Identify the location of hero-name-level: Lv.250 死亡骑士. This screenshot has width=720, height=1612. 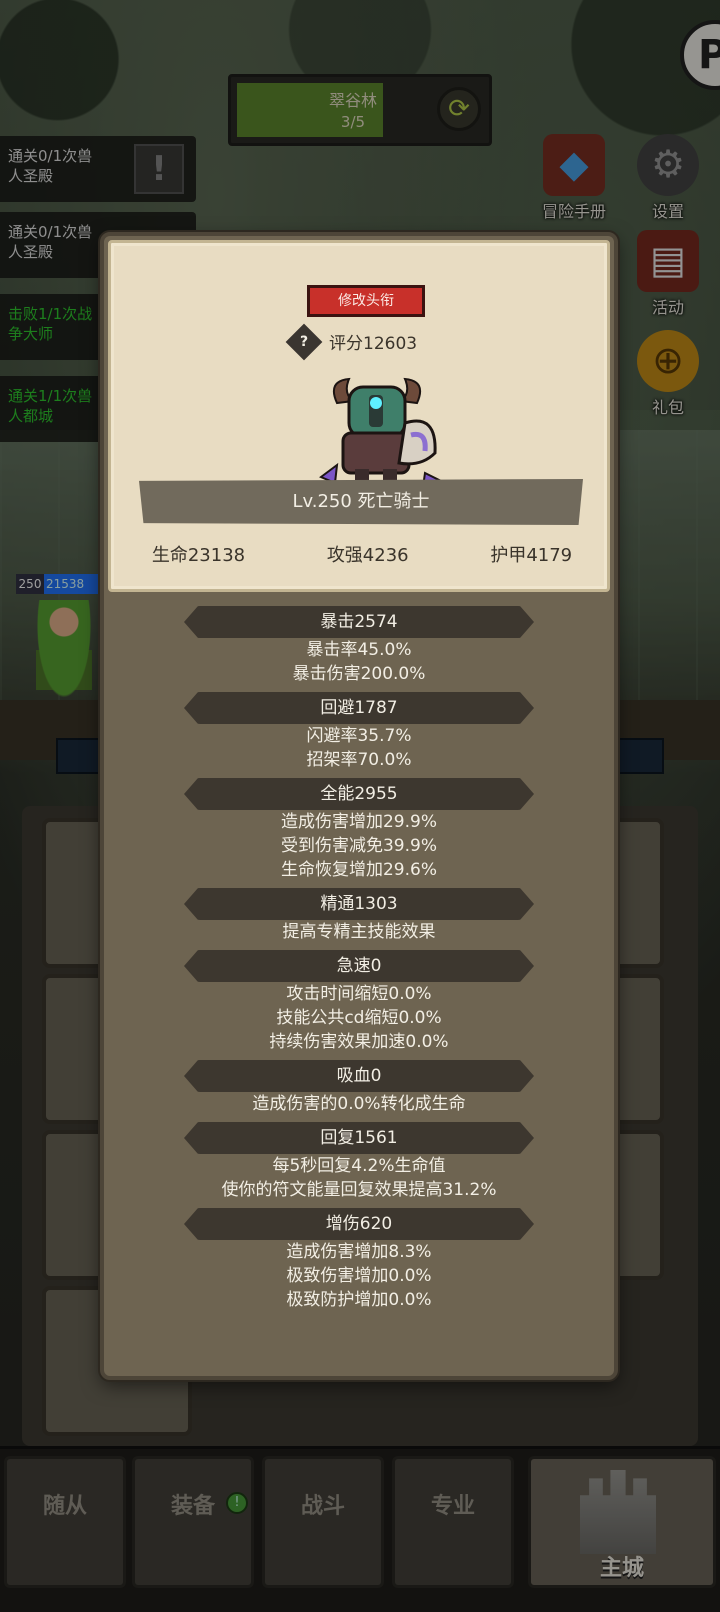
(361, 502).